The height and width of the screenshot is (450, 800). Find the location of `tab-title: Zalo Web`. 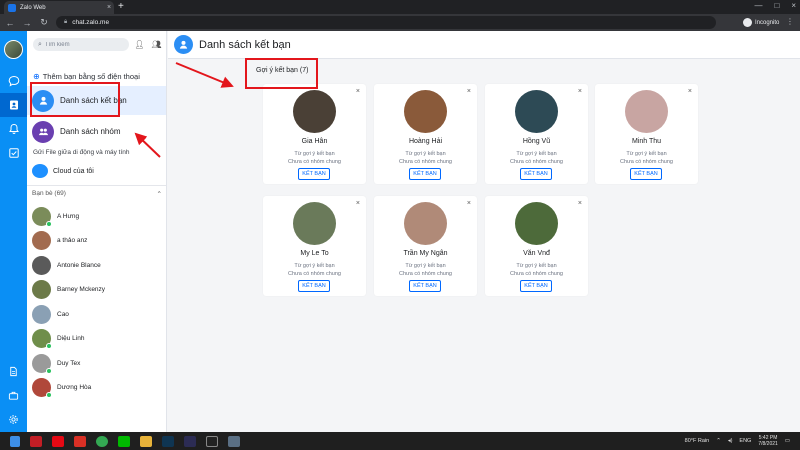

tab-title: Zalo Web is located at coordinates (33, 7).